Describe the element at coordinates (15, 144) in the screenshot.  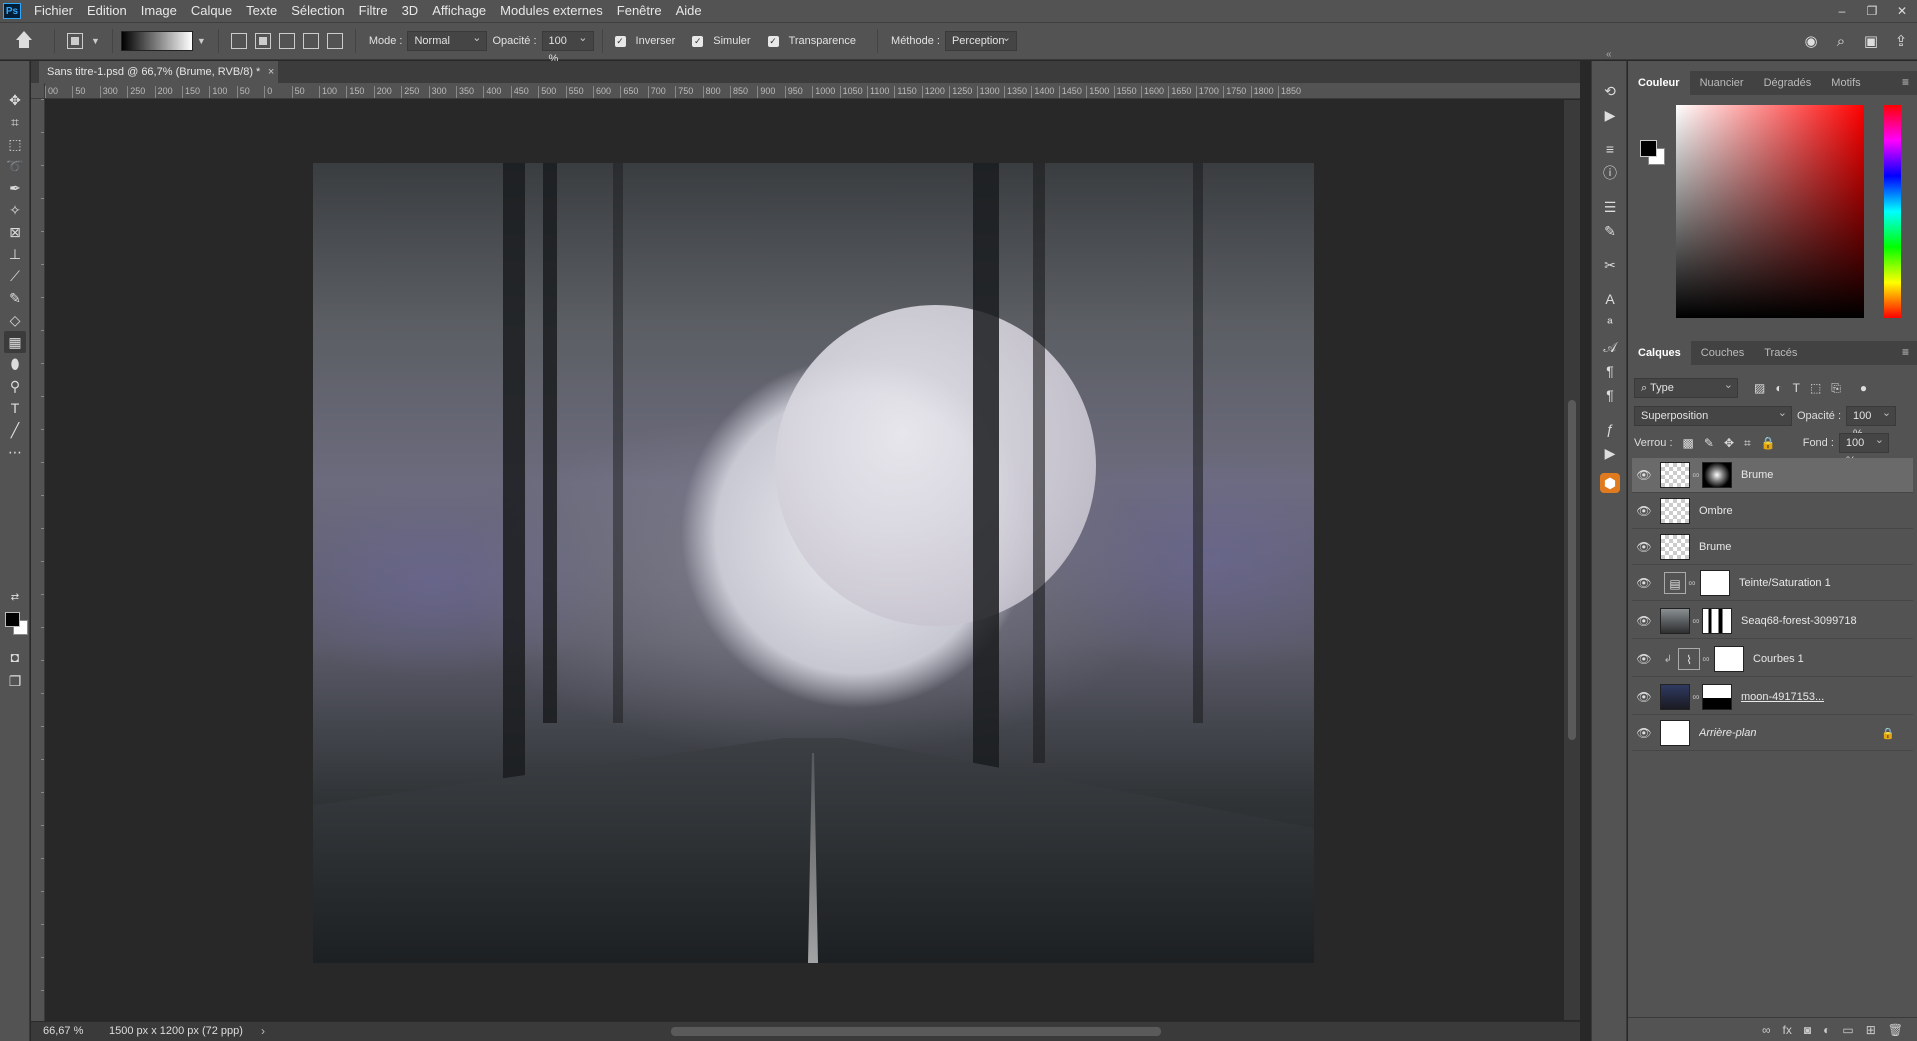
I see `marquee-tool-icon: ⬚` at that location.